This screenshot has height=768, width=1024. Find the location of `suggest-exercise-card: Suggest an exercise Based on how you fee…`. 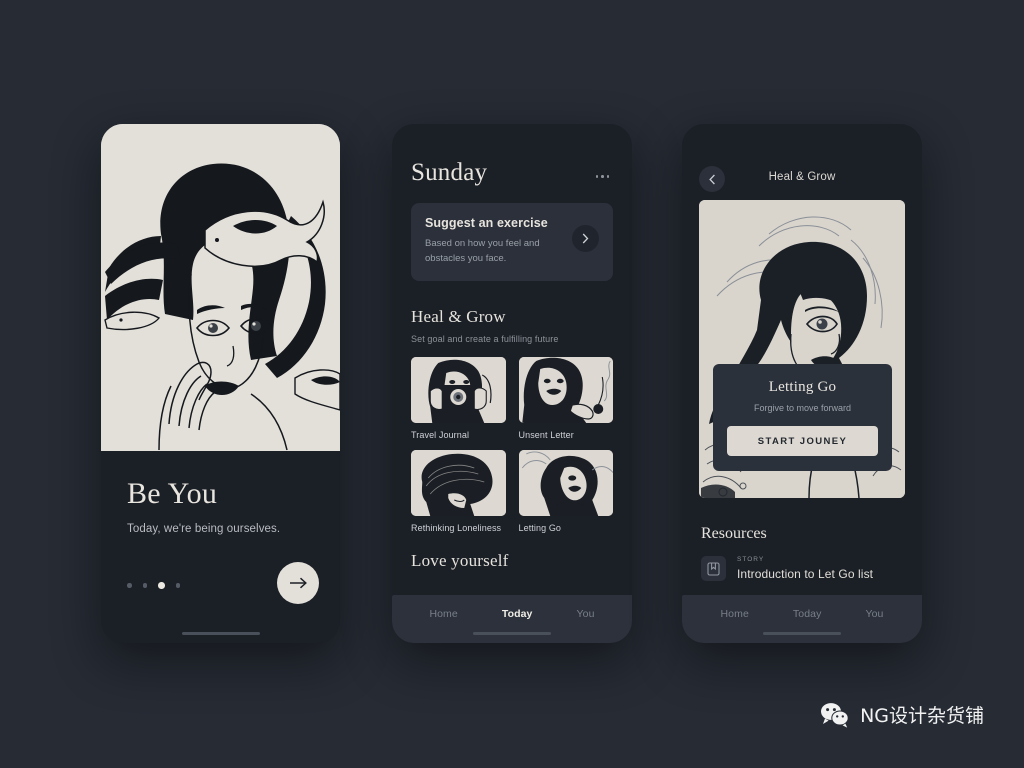

suggest-exercise-card: Suggest an exercise Based on how you fee… is located at coordinates (512, 242).